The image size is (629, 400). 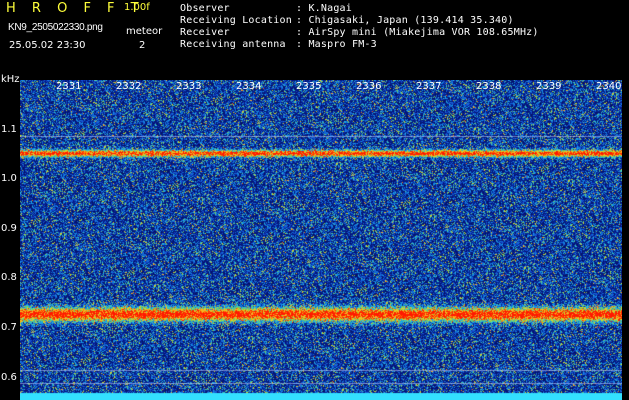 What do you see at coordinates (405, 20) in the screenshot?
I see `info-value-location: : Chigasaki, Japan (139.414 35.340)` at bounding box center [405, 20].